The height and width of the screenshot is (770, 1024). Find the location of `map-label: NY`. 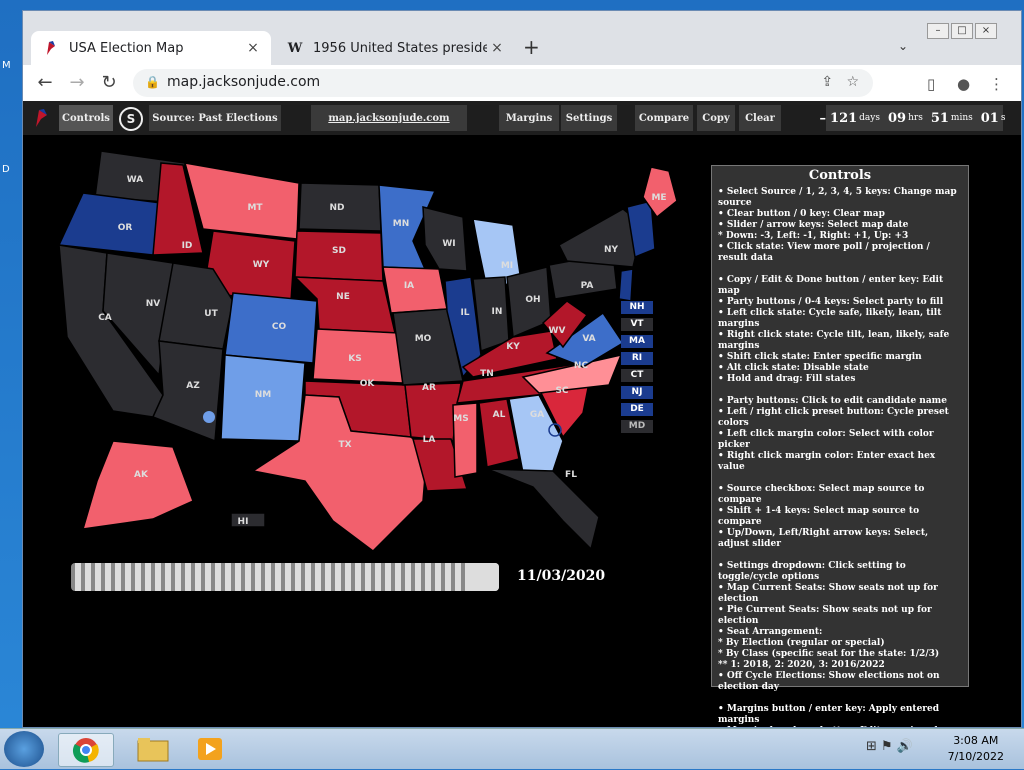

map-label: NY is located at coordinates (611, 250).